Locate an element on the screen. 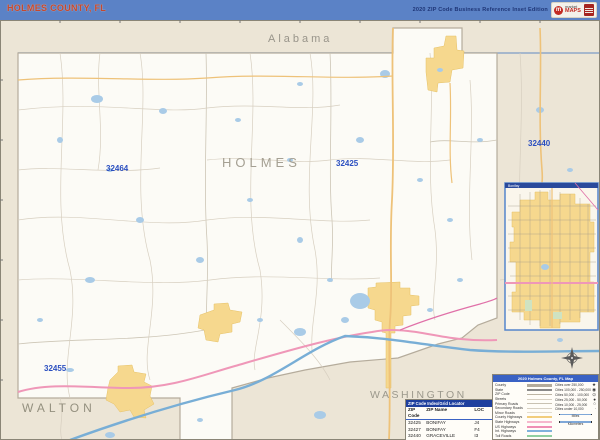 This screenshot has height=440, width=600. legend-city-item: Cities 100,000 - 250,000 ◉ is located at coordinates (575, 389).